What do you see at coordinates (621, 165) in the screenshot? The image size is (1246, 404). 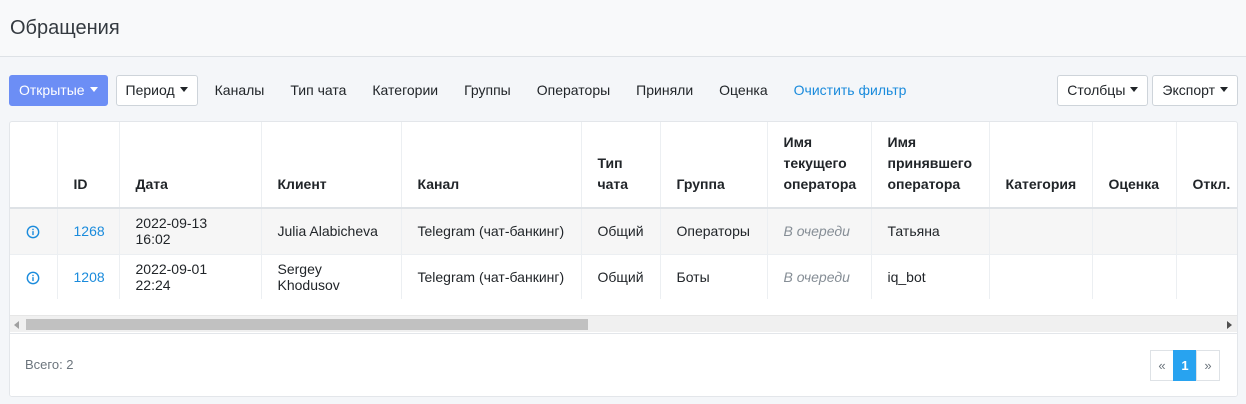 I see `col-chat-type: Тип чата` at bounding box center [621, 165].